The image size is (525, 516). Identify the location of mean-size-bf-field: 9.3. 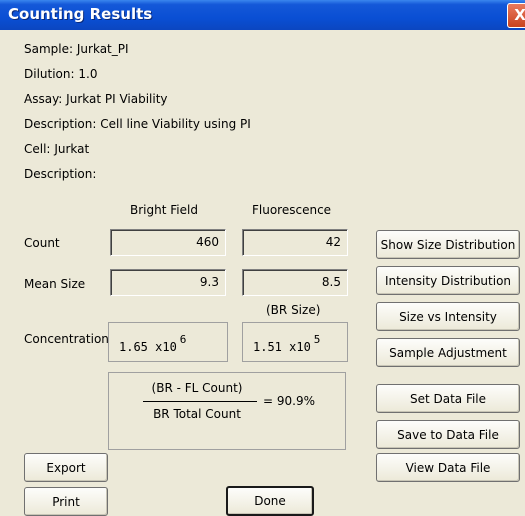
(168, 282).